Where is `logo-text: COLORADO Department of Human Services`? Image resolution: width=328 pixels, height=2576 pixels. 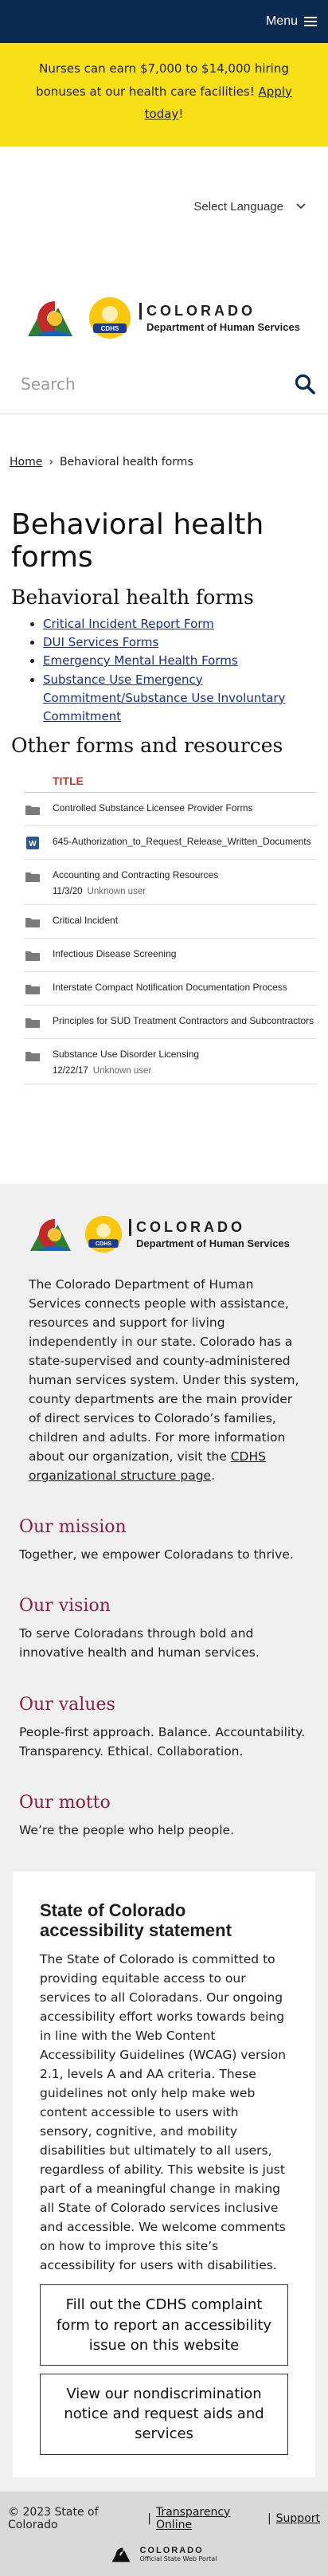
logo-text: COLORADO Department of Human Services is located at coordinates (219, 318).